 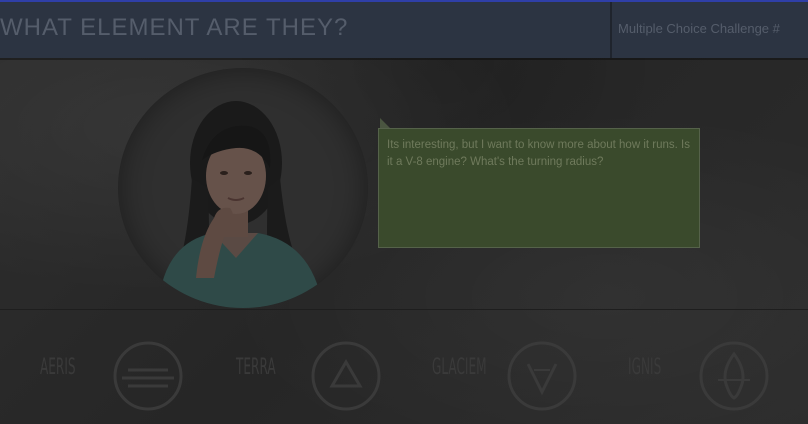 What do you see at coordinates (240, 204) in the screenshot?
I see `woman-thinking-image` at bounding box center [240, 204].